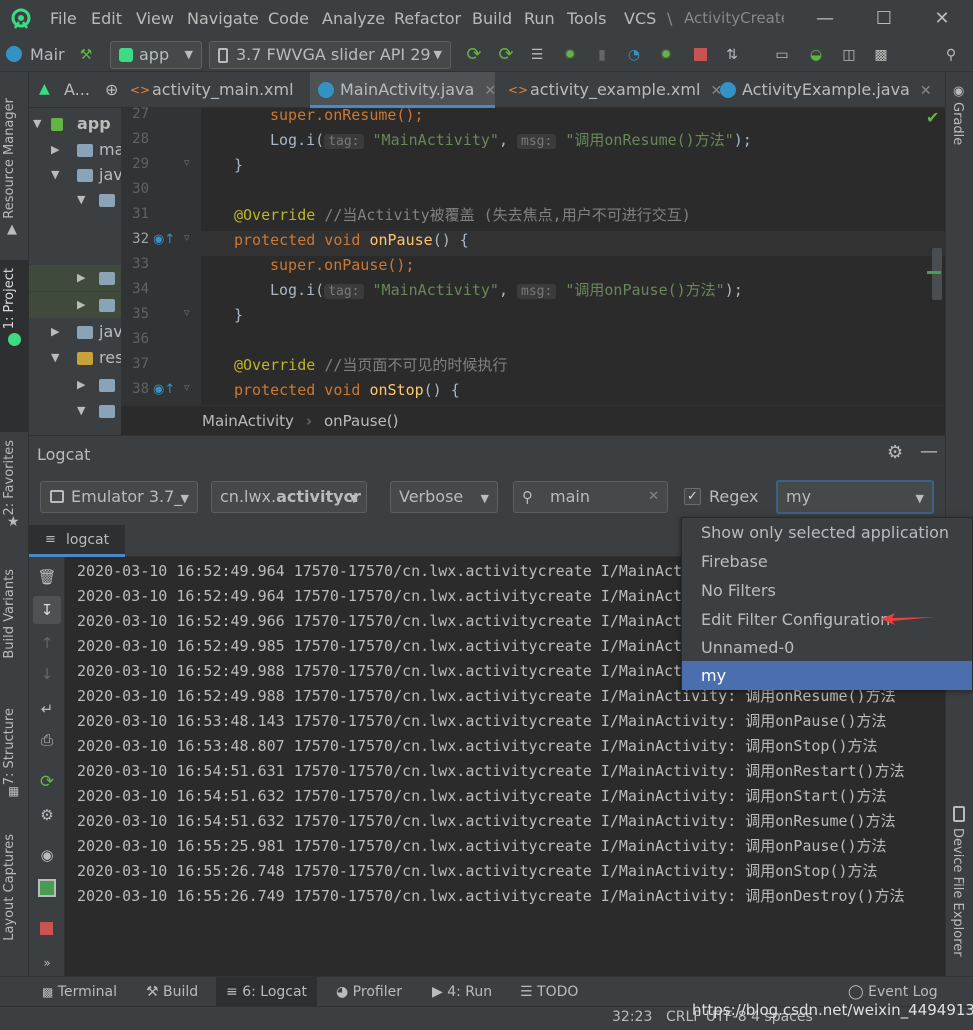  What do you see at coordinates (549, 992) in the screenshot?
I see `tab-todo: ☰ TODO` at bounding box center [549, 992].